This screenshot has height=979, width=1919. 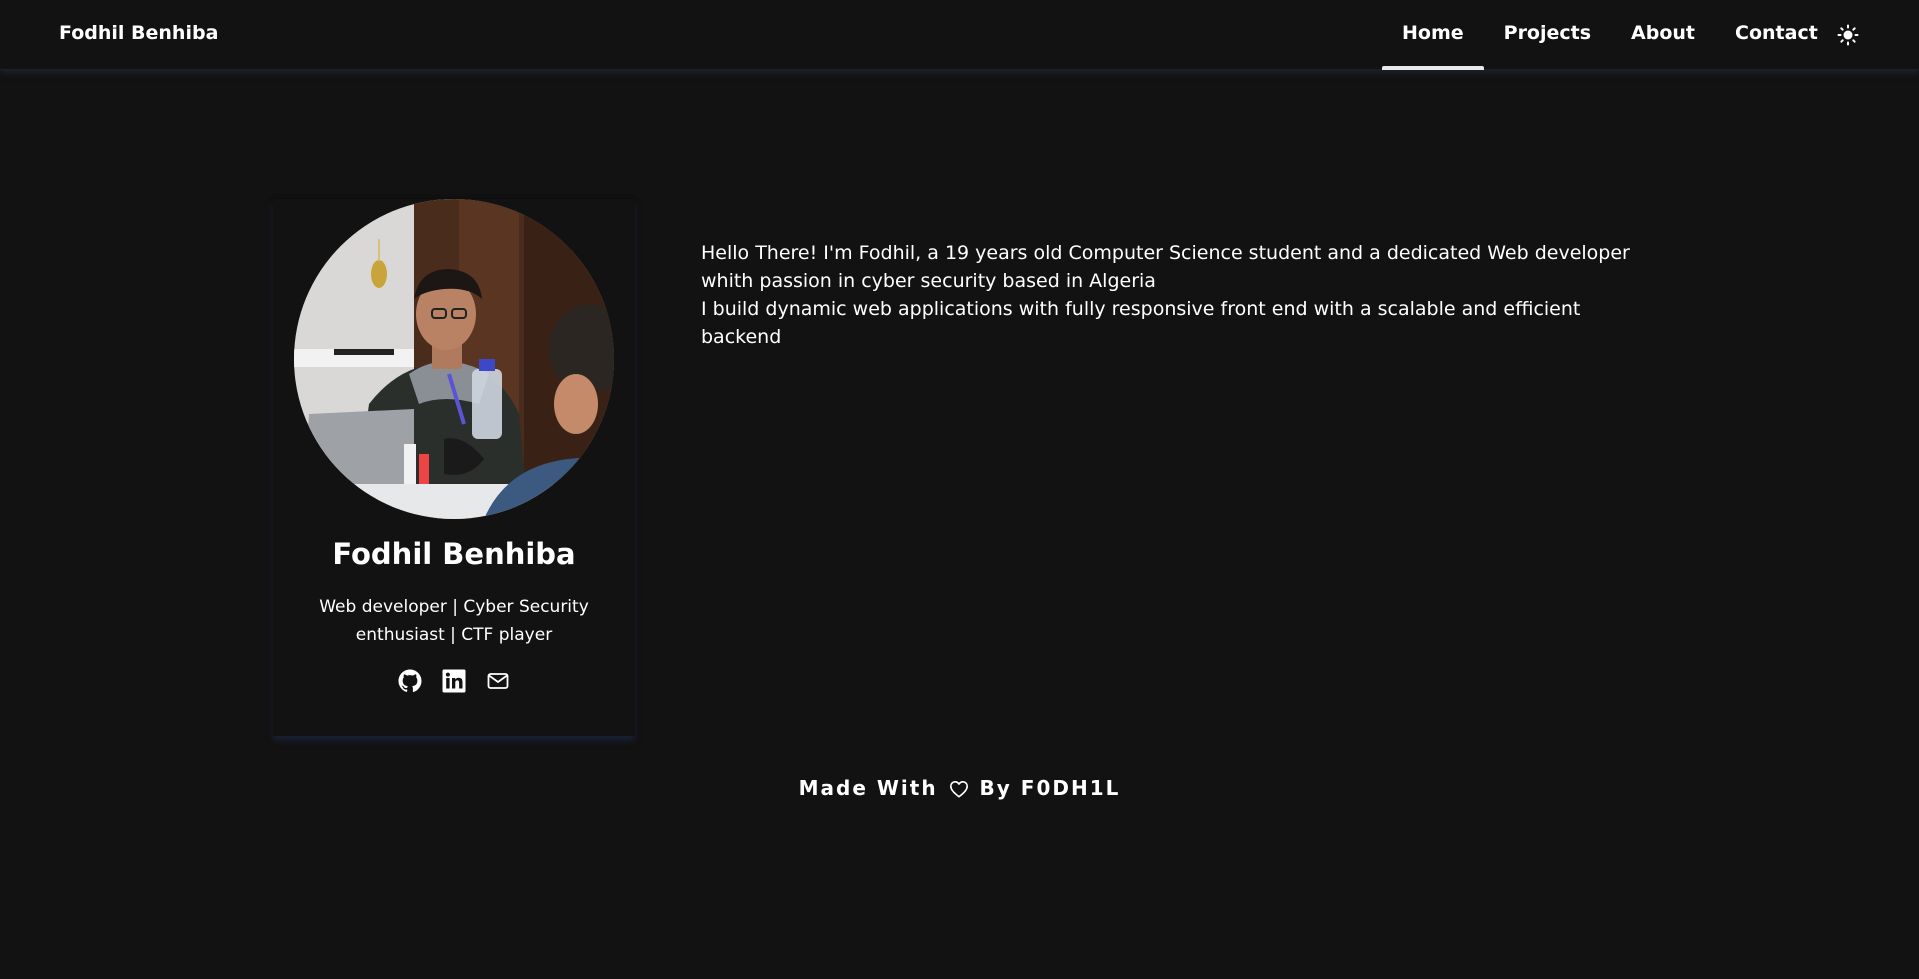 What do you see at coordinates (138, 33) in the screenshot?
I see `brand-name: Fodhil Benhiba` at bounding box center [138, 33].